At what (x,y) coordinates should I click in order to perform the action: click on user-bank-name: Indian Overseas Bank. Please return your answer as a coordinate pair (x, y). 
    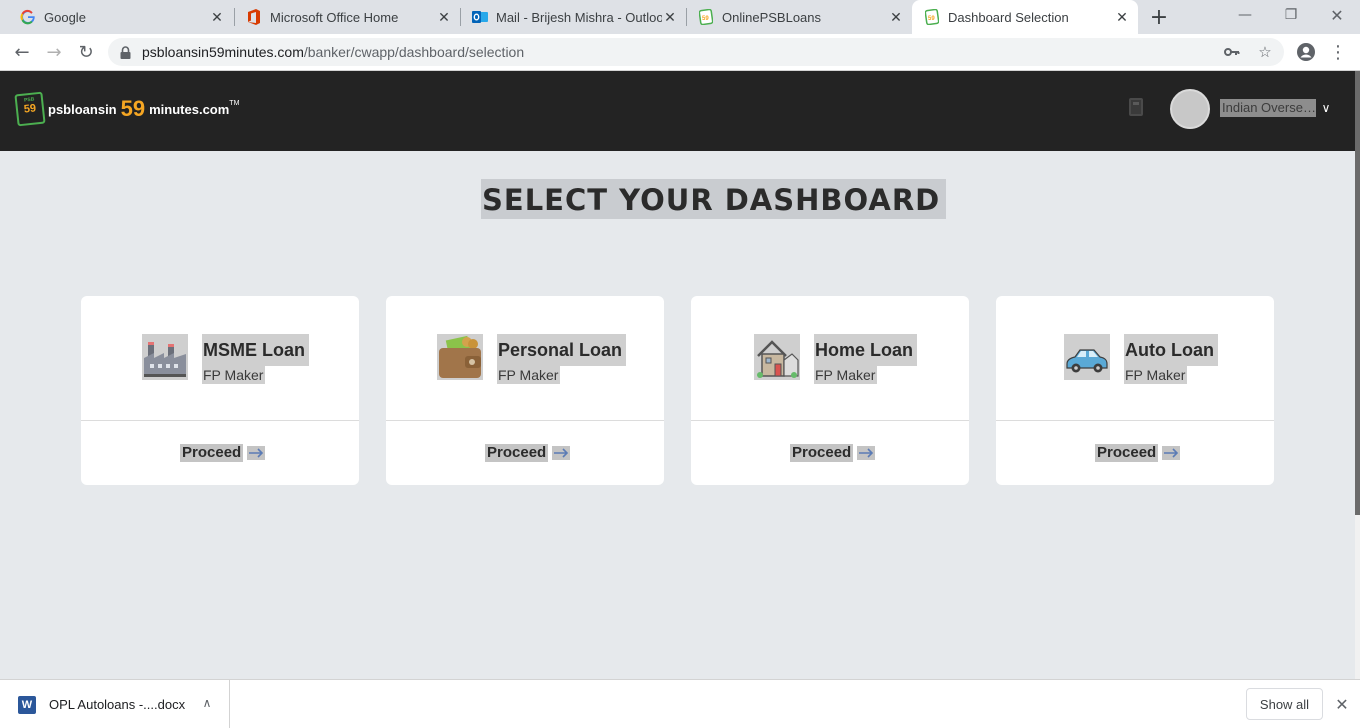
    Looking at the image, I should click on (1268, 108).